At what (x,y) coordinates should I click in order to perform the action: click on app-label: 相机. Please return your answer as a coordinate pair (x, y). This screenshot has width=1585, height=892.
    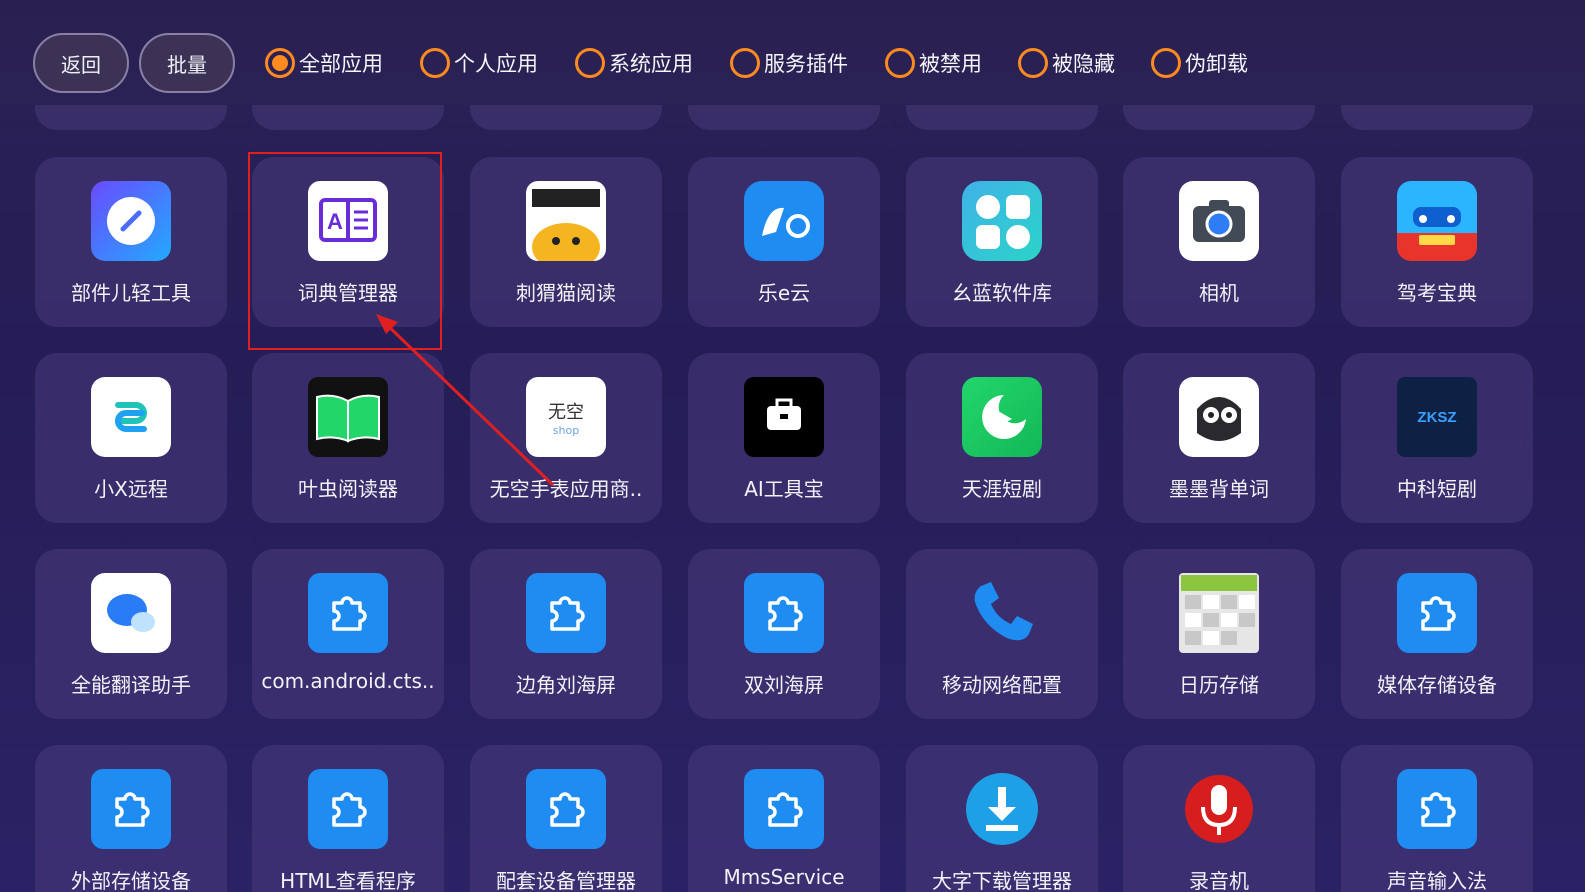
    Looking at the image, I should click on (1219, 293).